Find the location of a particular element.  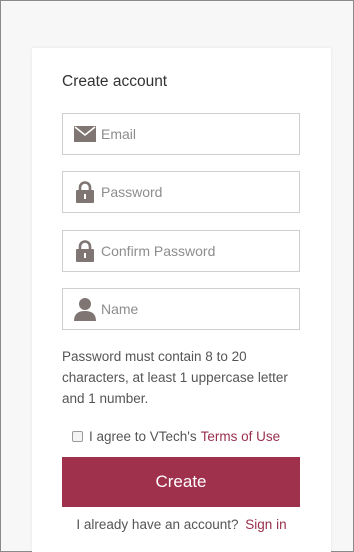

sign-in-link: Sign in is located at coordinates (265, 524).